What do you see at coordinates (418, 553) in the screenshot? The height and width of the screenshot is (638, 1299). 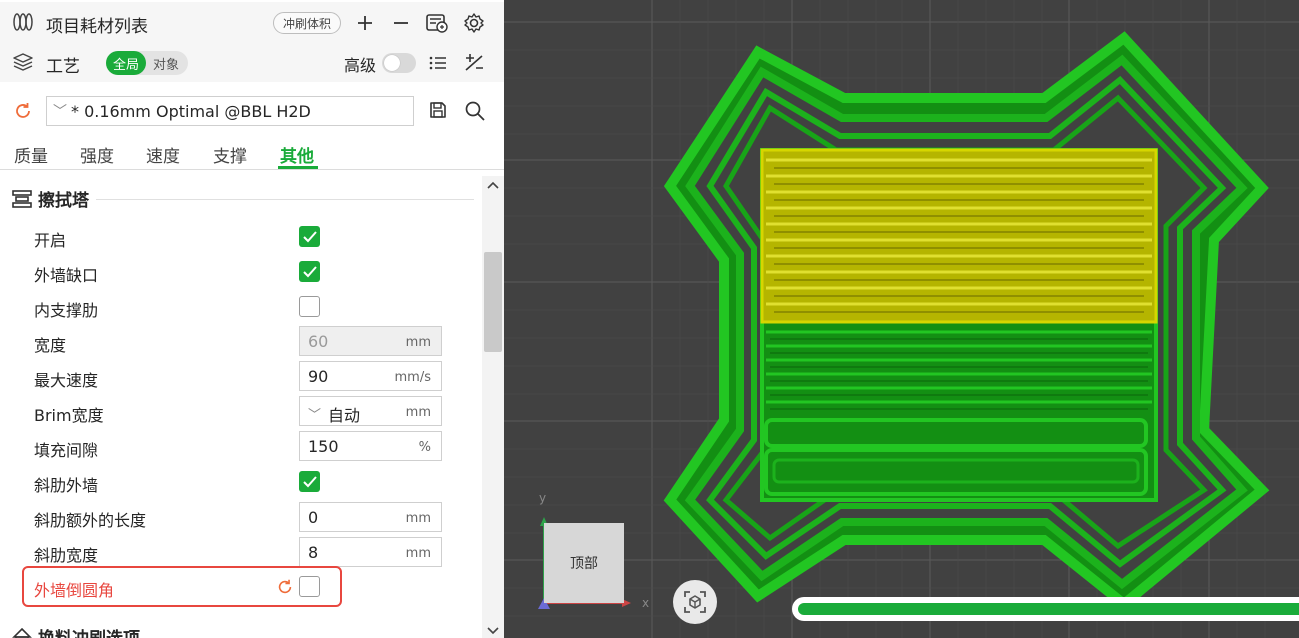 I see `option-rib-width-unit: mm` at bounding box center [418, 553].